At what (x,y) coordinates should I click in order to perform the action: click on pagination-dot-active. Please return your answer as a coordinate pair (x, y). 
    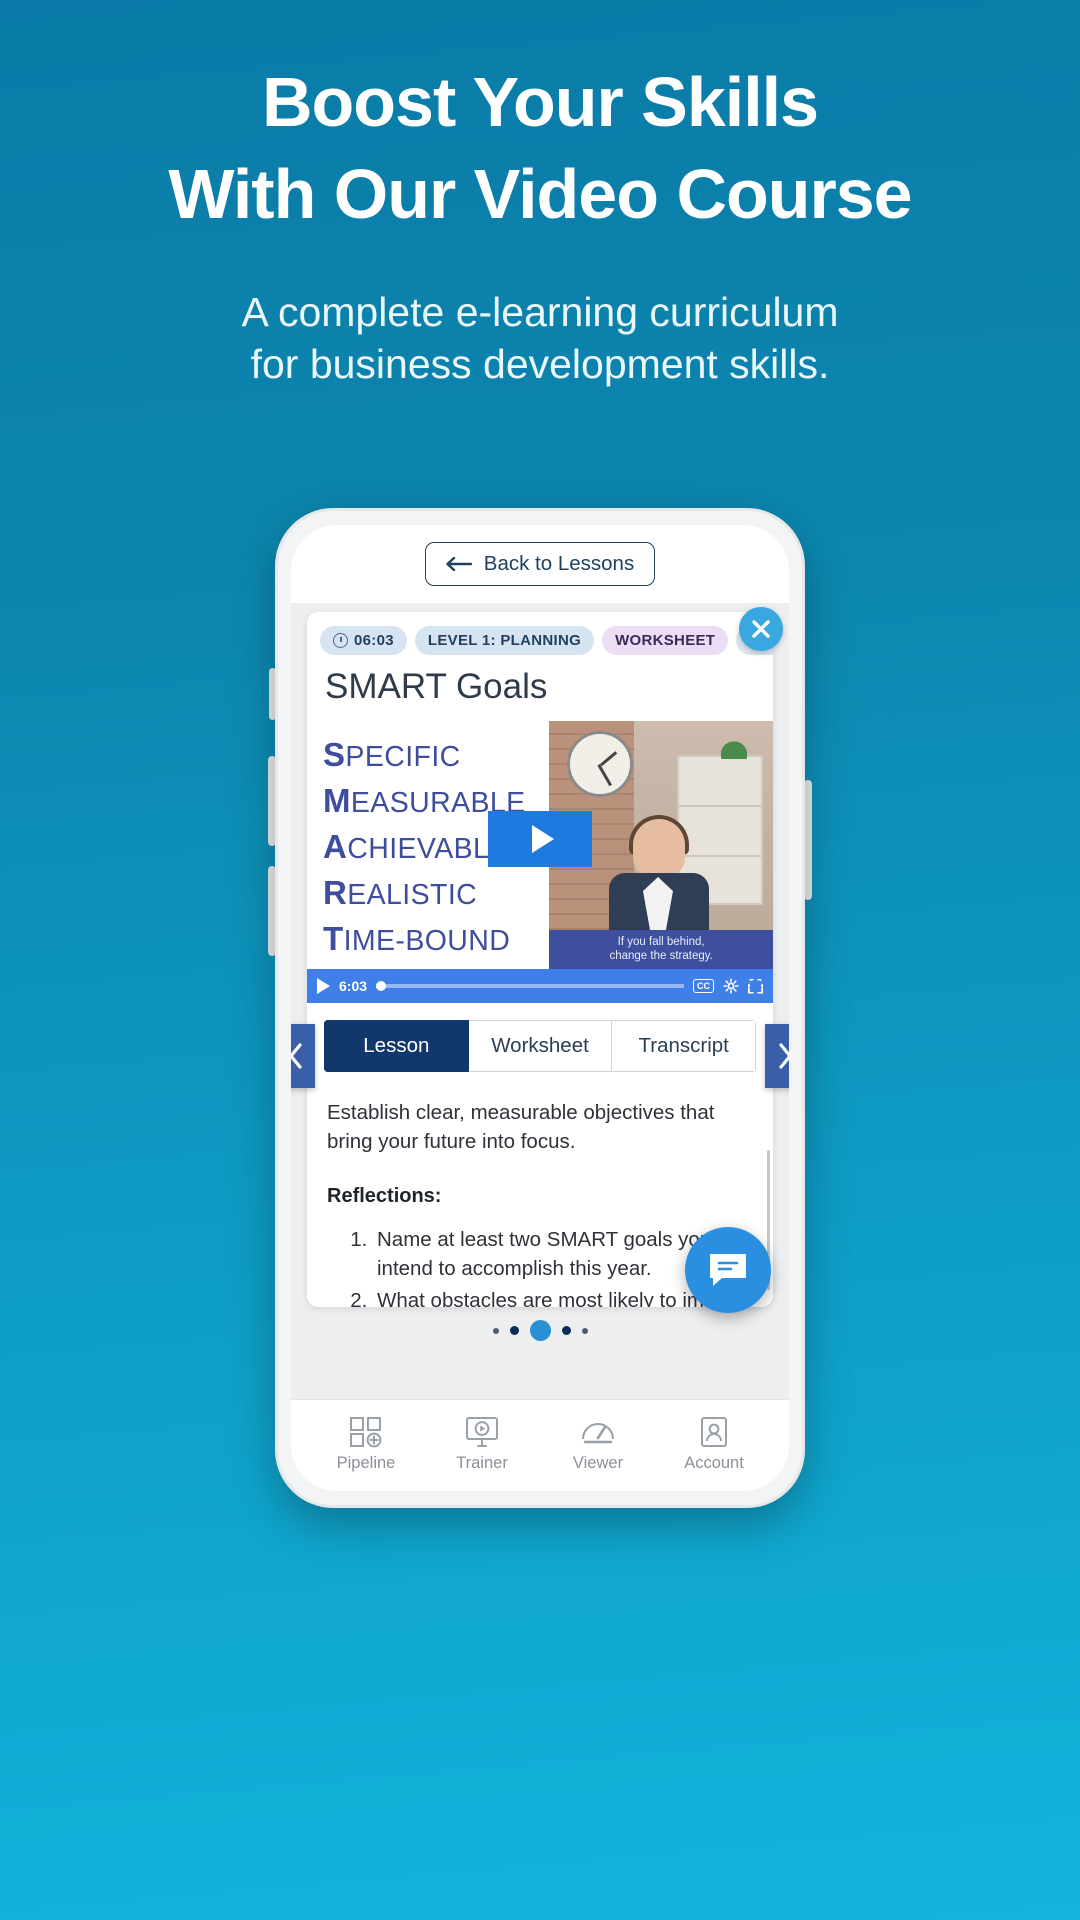
    Looking at the image, I should click on (540, 1330).